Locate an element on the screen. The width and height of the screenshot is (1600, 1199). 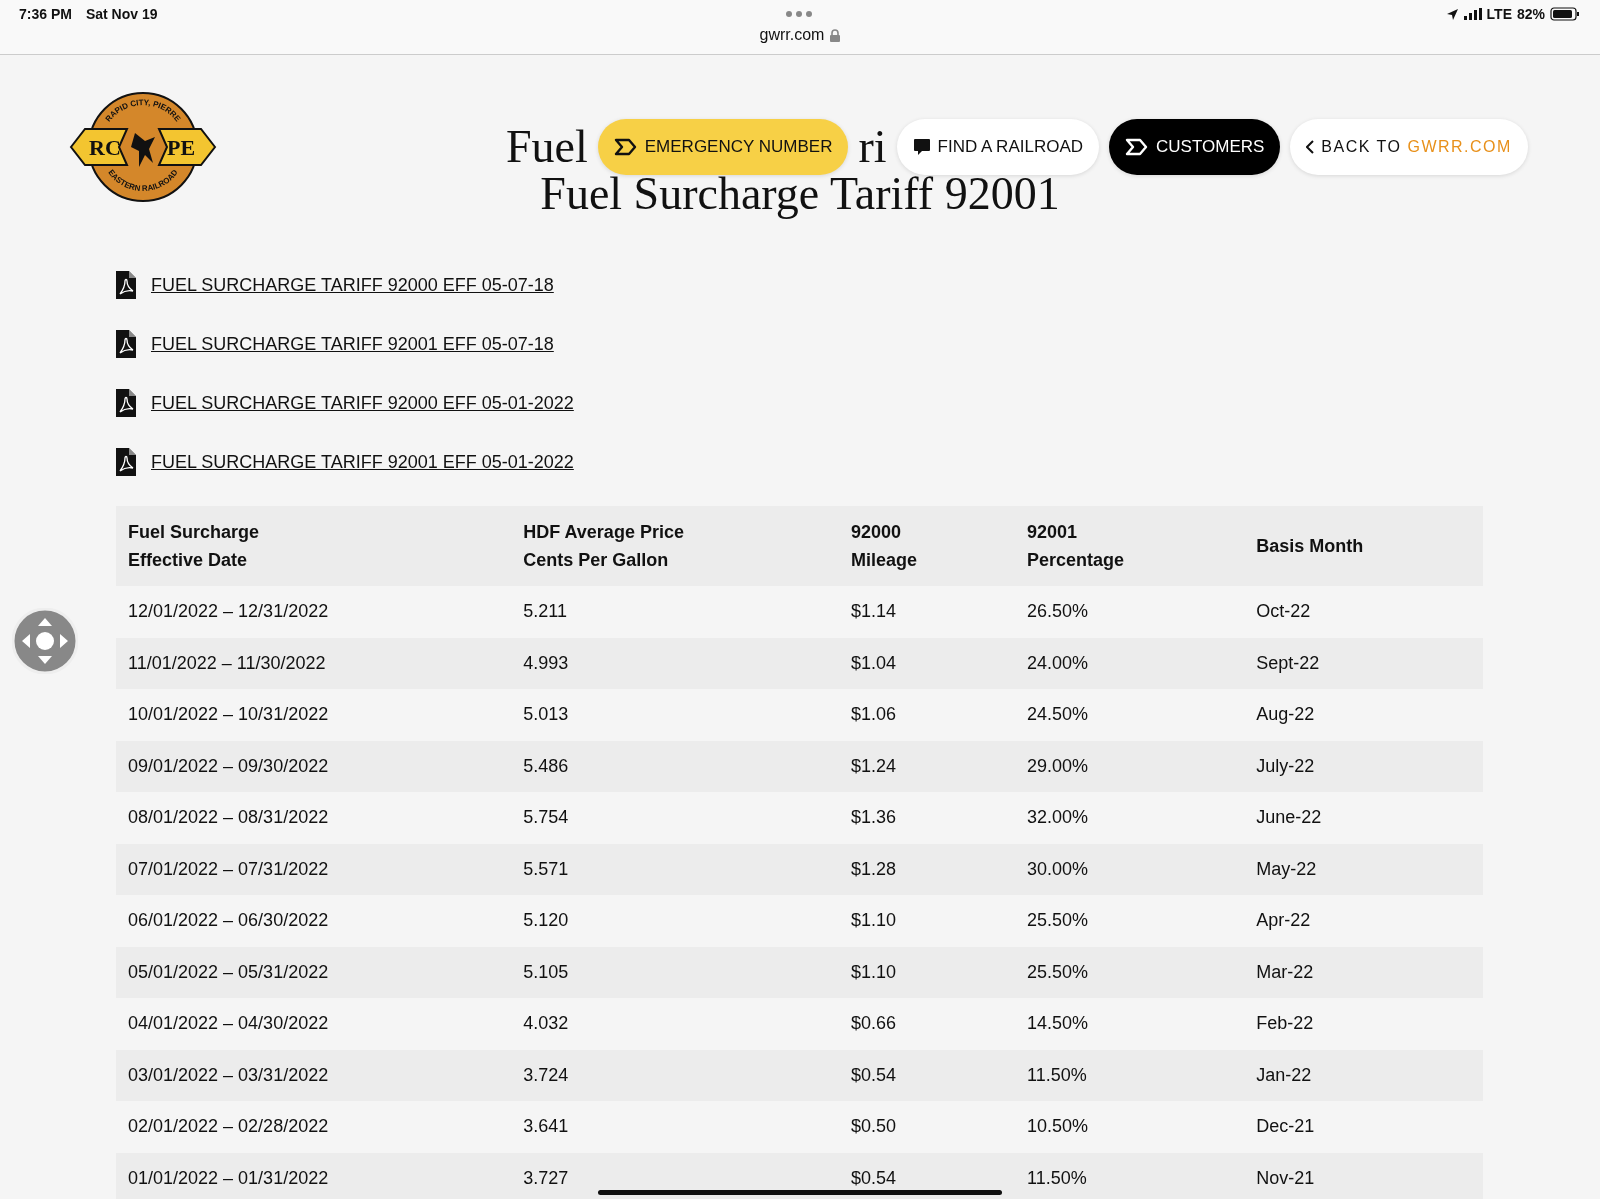
table-cell: June-22 is located at coordinates (1363, 818).